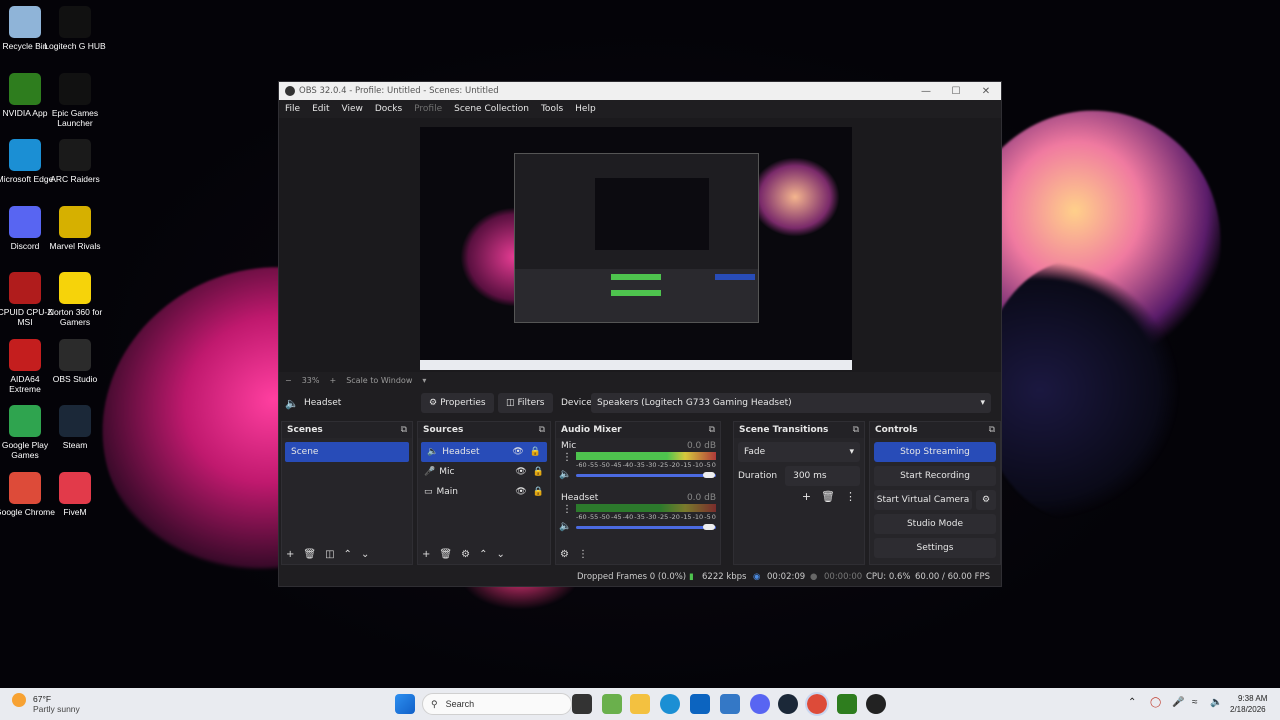 This screenshot has width=1280, height=720. What do you see at coordinates (788, 704) in the screenshot?
I see `steam-icon` at bounding box center [788, 704].